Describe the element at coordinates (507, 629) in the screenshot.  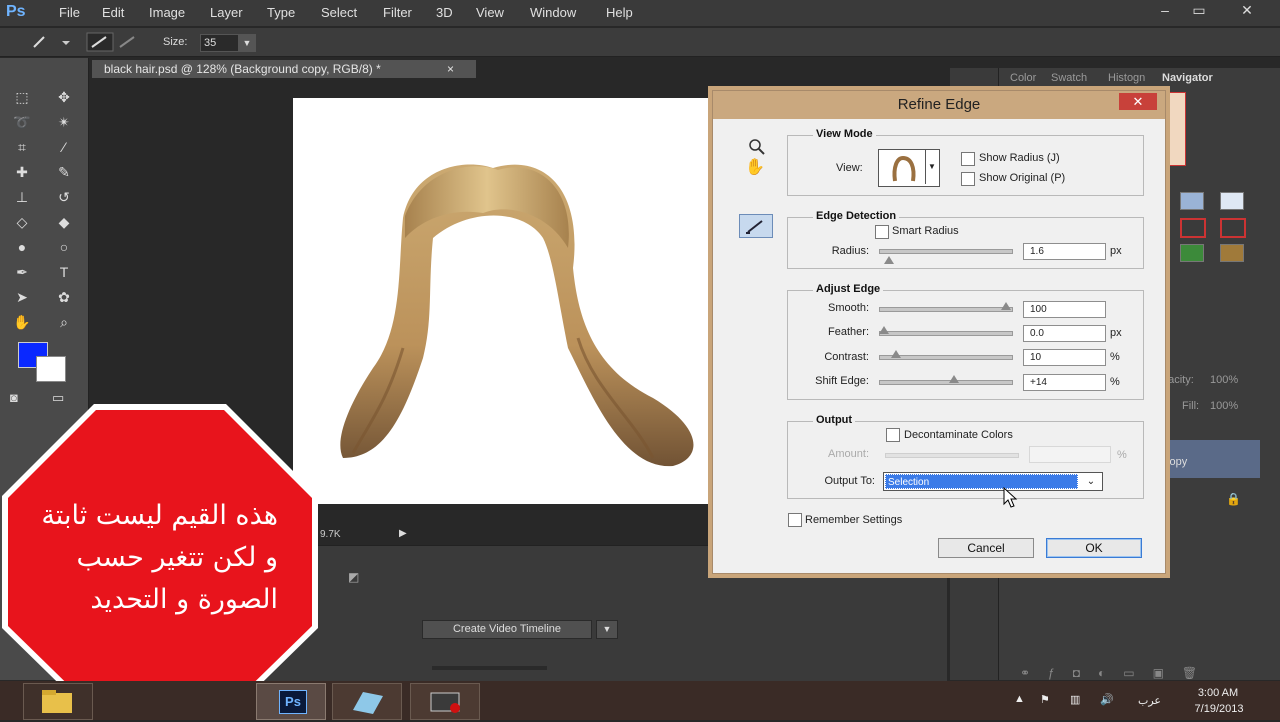
I see `create-video-timeline-button: Create Video Timeline` at that location.